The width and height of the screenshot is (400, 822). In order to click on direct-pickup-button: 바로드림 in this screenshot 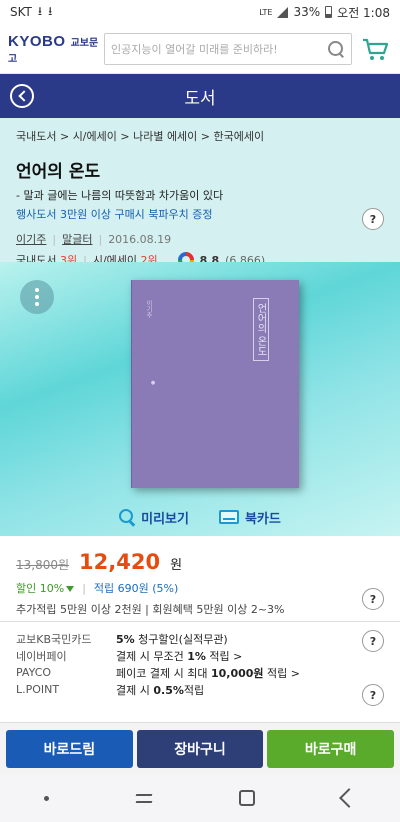, I will do `click(69, 749)`.